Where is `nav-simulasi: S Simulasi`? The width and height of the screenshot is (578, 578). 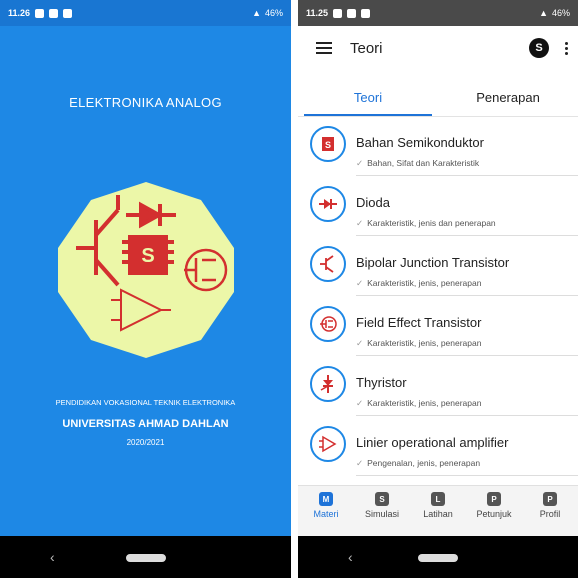 nav-simulasi: S Simulasi is located at coordinates (382, 511).